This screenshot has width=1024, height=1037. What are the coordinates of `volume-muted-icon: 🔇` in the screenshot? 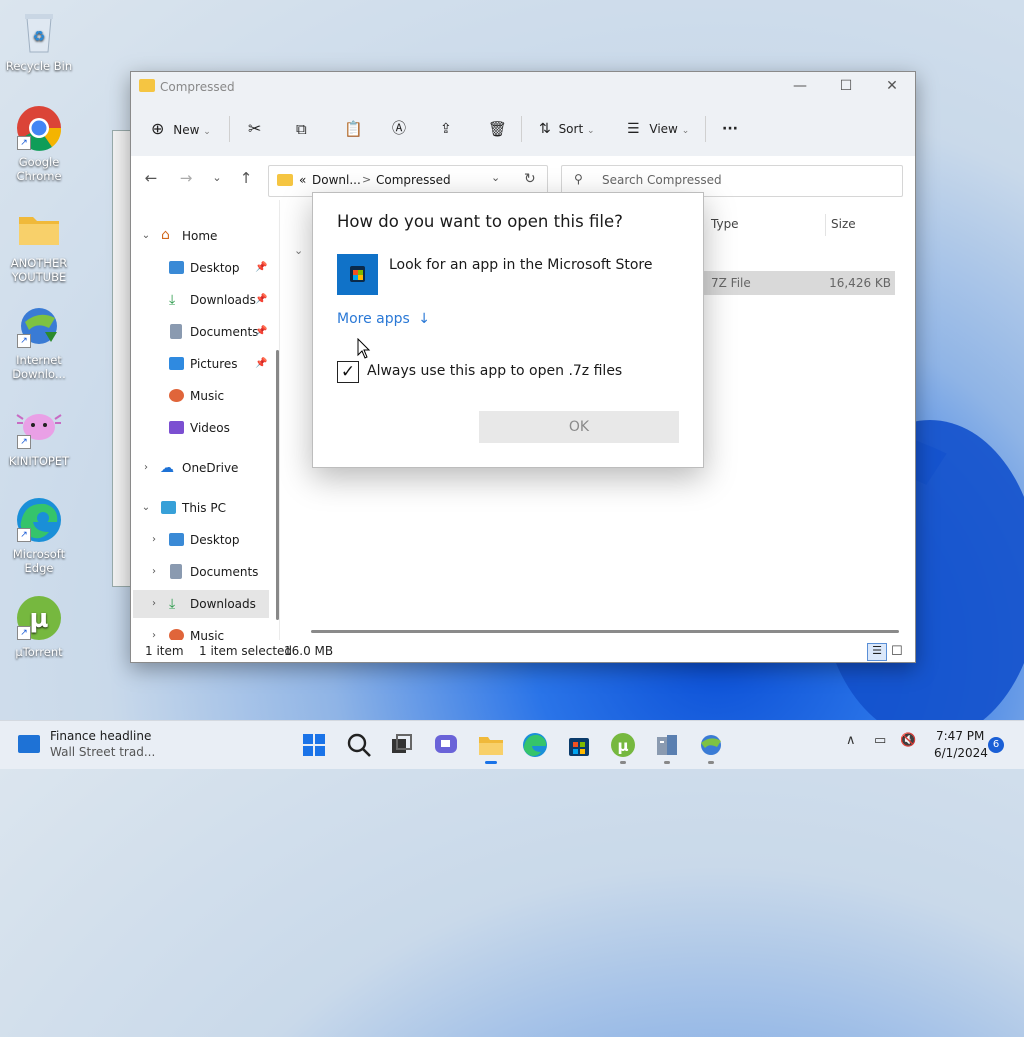 It's located at (908, 740).